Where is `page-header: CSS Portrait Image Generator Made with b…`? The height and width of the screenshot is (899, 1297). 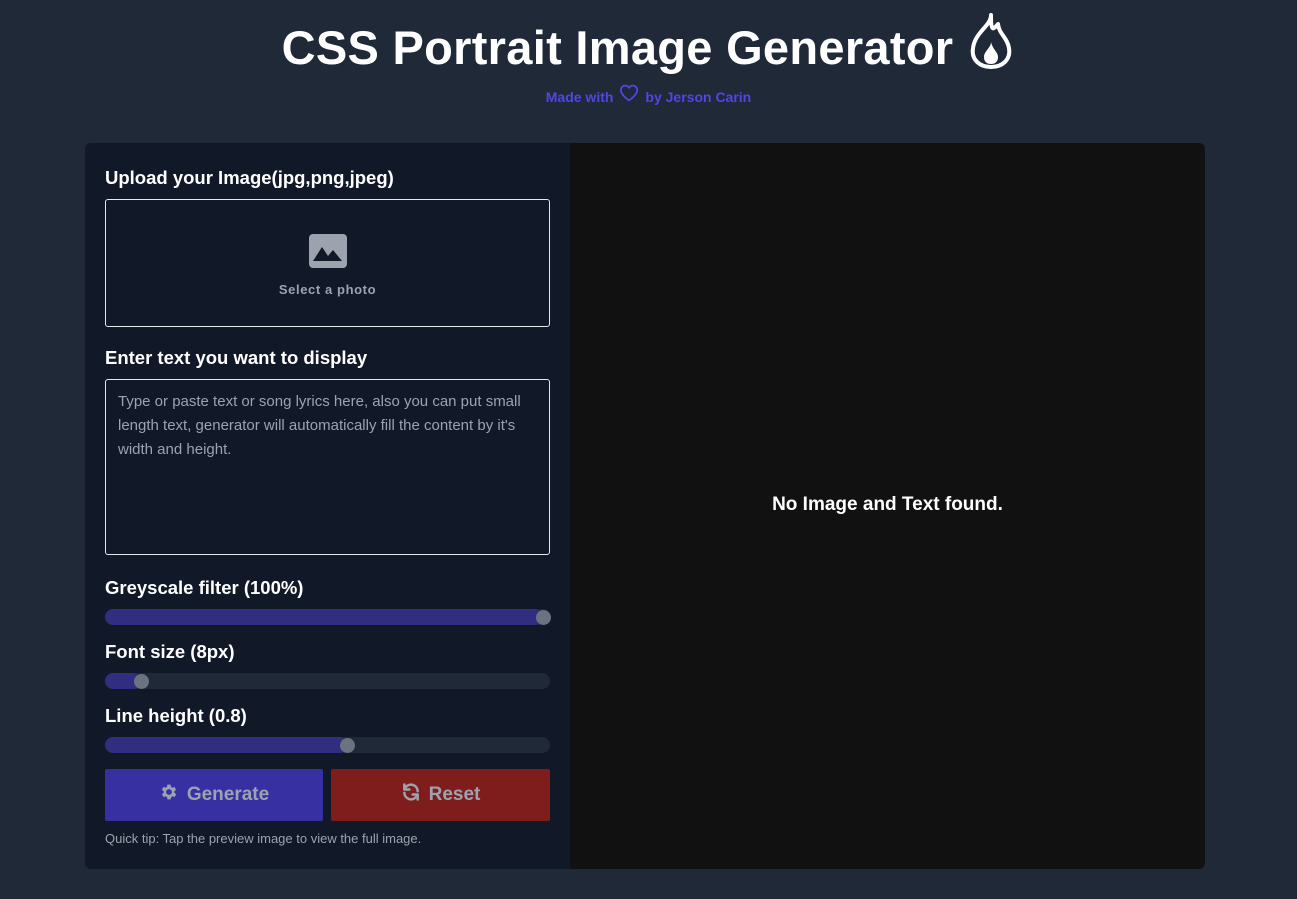 page-header: CSS Portrait Image Generator Made with b… is located at coordinates (648, 60).